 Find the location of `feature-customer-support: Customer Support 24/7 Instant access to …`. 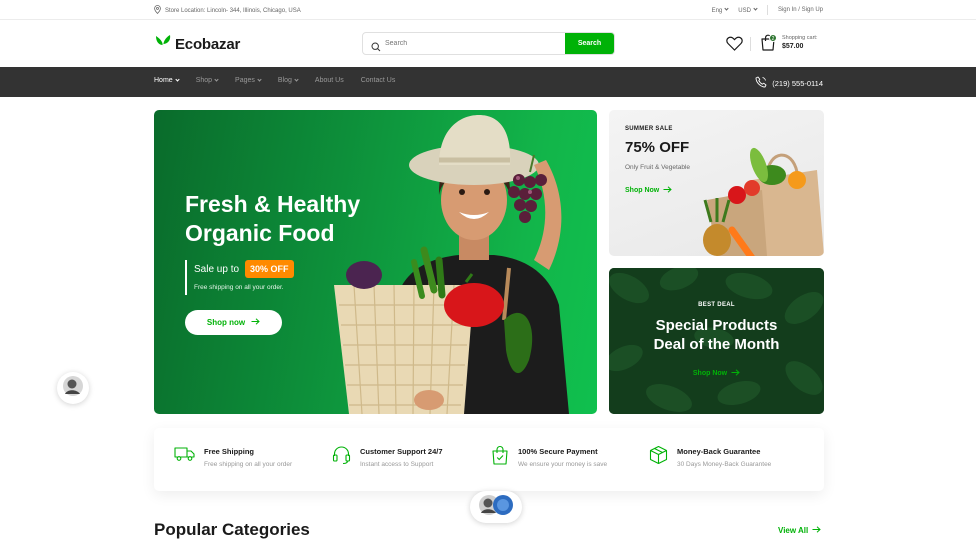

feature-customer-support: Customer Support 24/7 Instant access to … is located at coordinates (387, 457).